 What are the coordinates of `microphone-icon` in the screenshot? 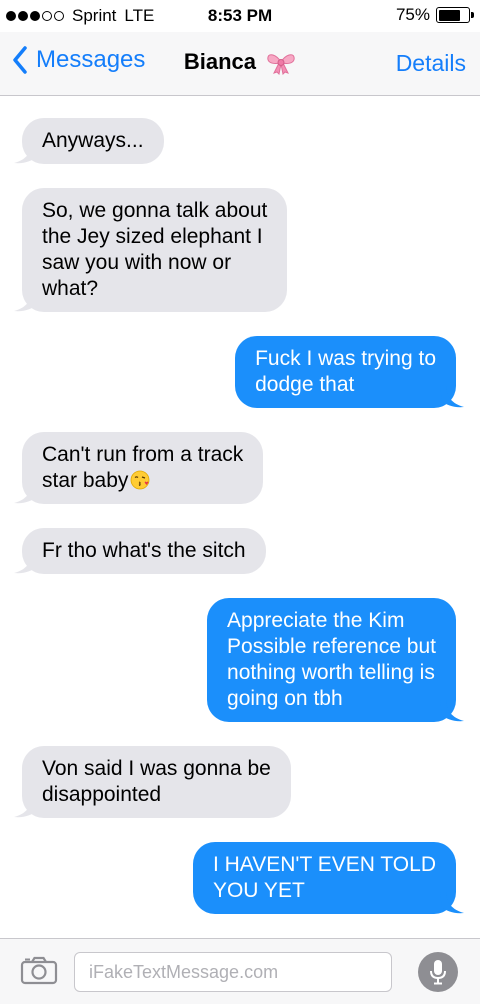 It's located at (438, 972).